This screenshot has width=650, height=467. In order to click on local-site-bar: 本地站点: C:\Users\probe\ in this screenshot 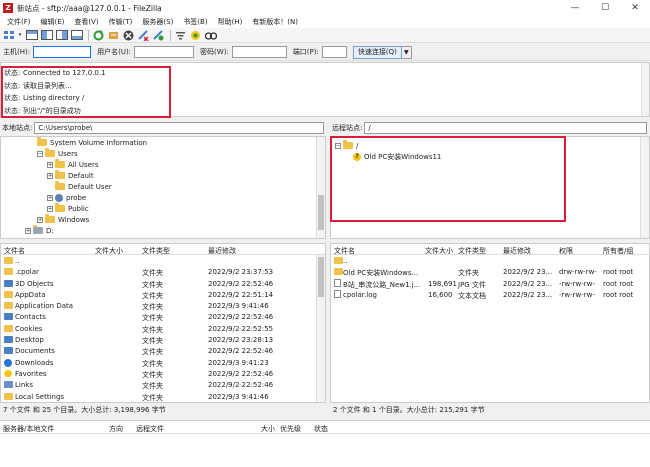, I will do `click(162, 128)`.